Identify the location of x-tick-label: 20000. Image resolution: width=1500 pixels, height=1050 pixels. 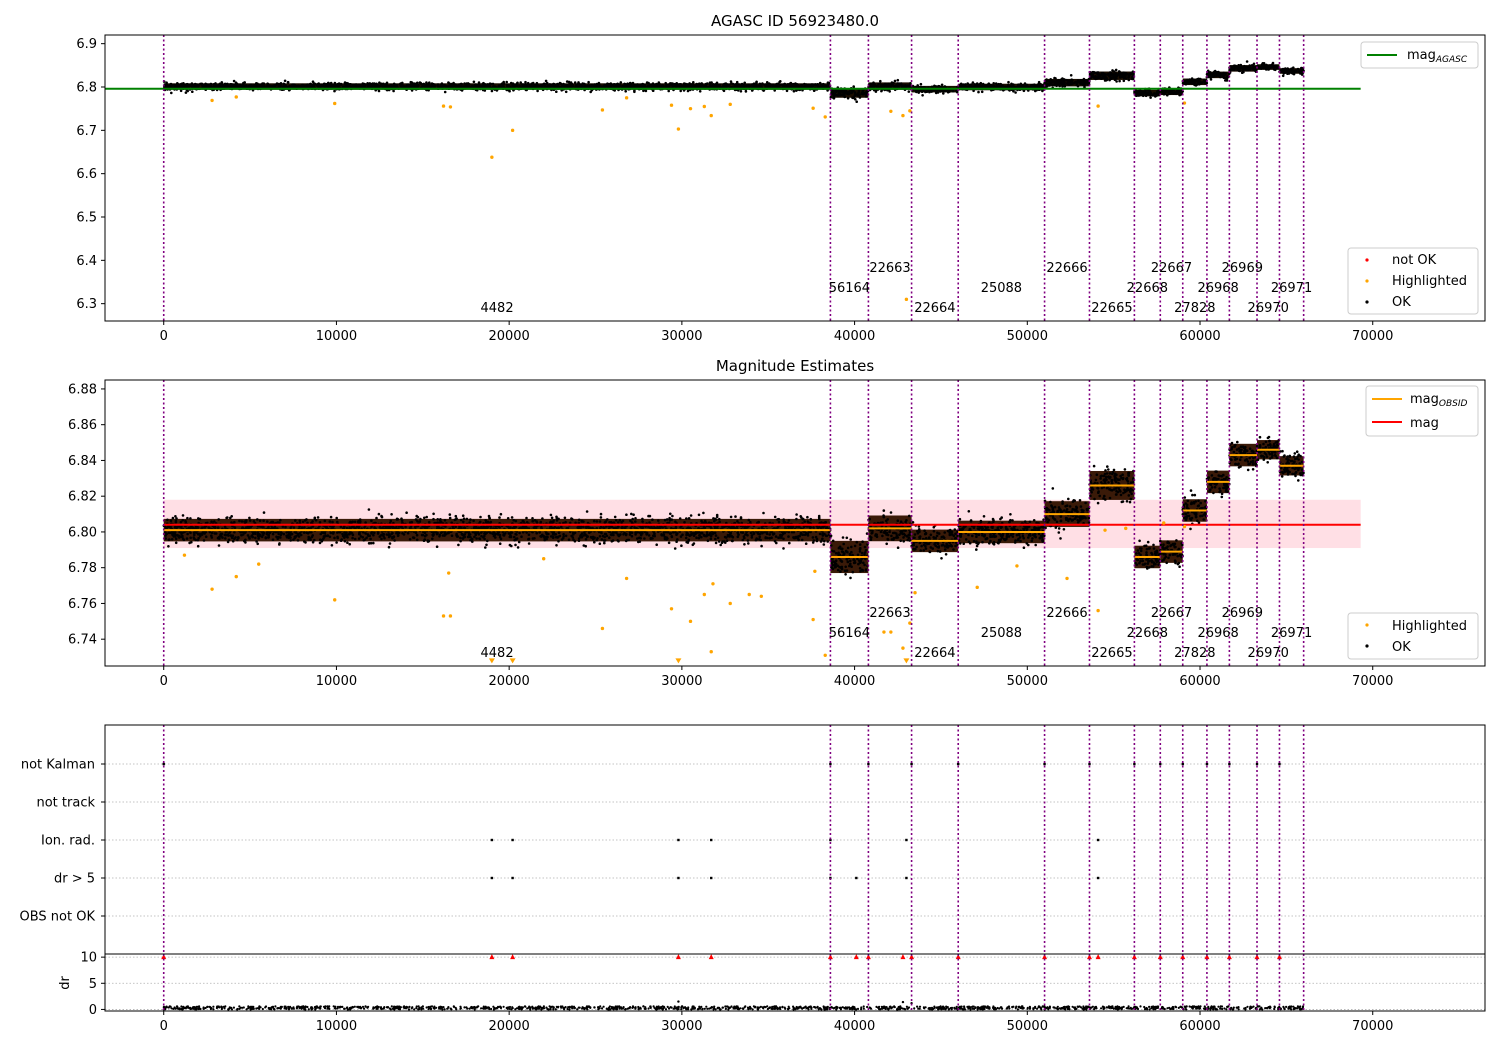
(508, 336).